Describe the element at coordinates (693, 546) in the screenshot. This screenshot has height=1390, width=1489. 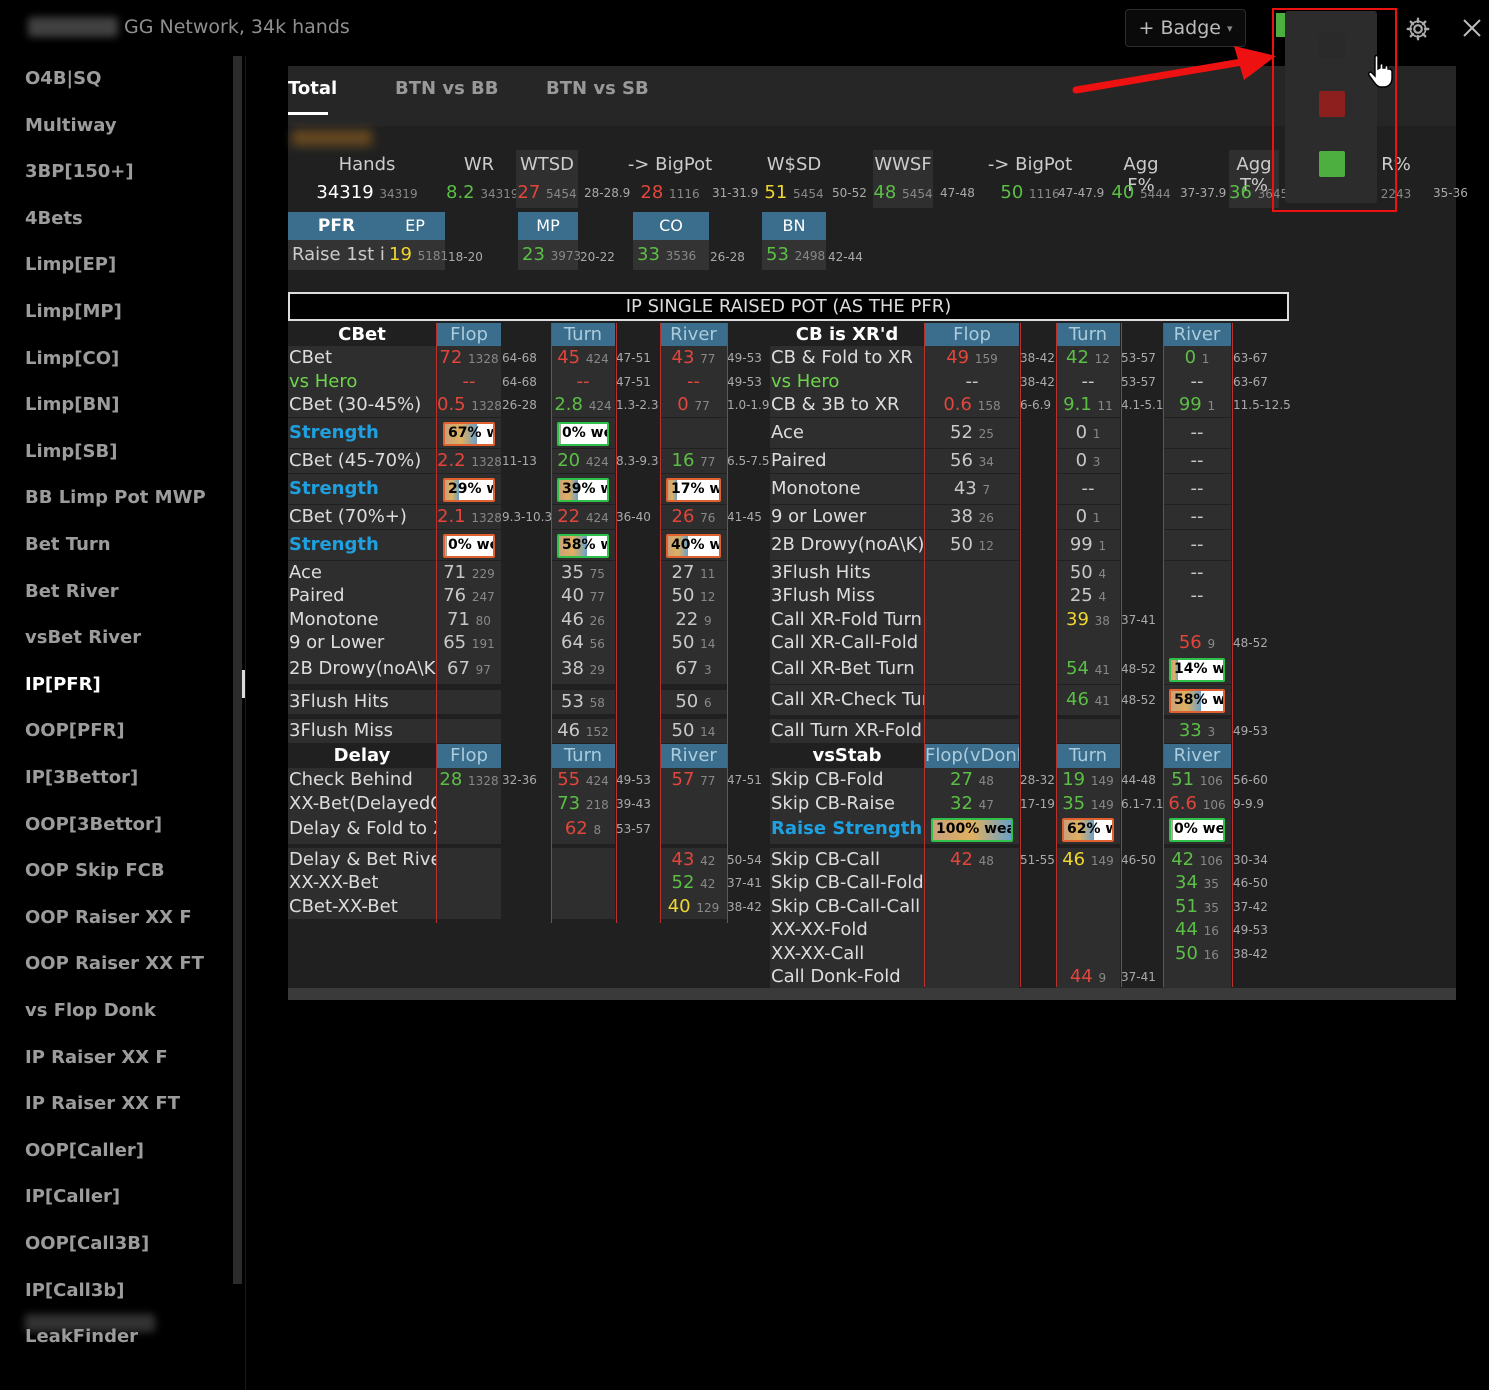
I see `strength-bar: 40% weak` at that location.